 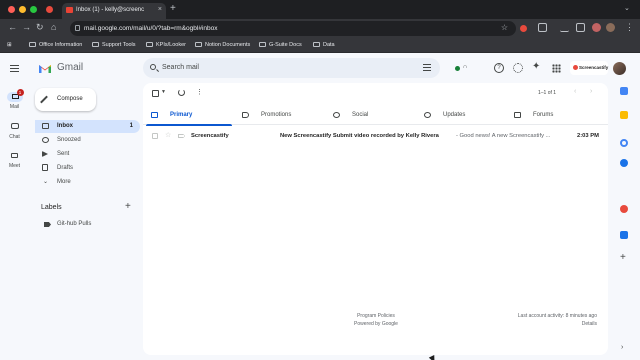 What do you see at coordinates (53, 27) in the screenshot?
I see `home-button: ⌂` at bounding box center [53, 27].